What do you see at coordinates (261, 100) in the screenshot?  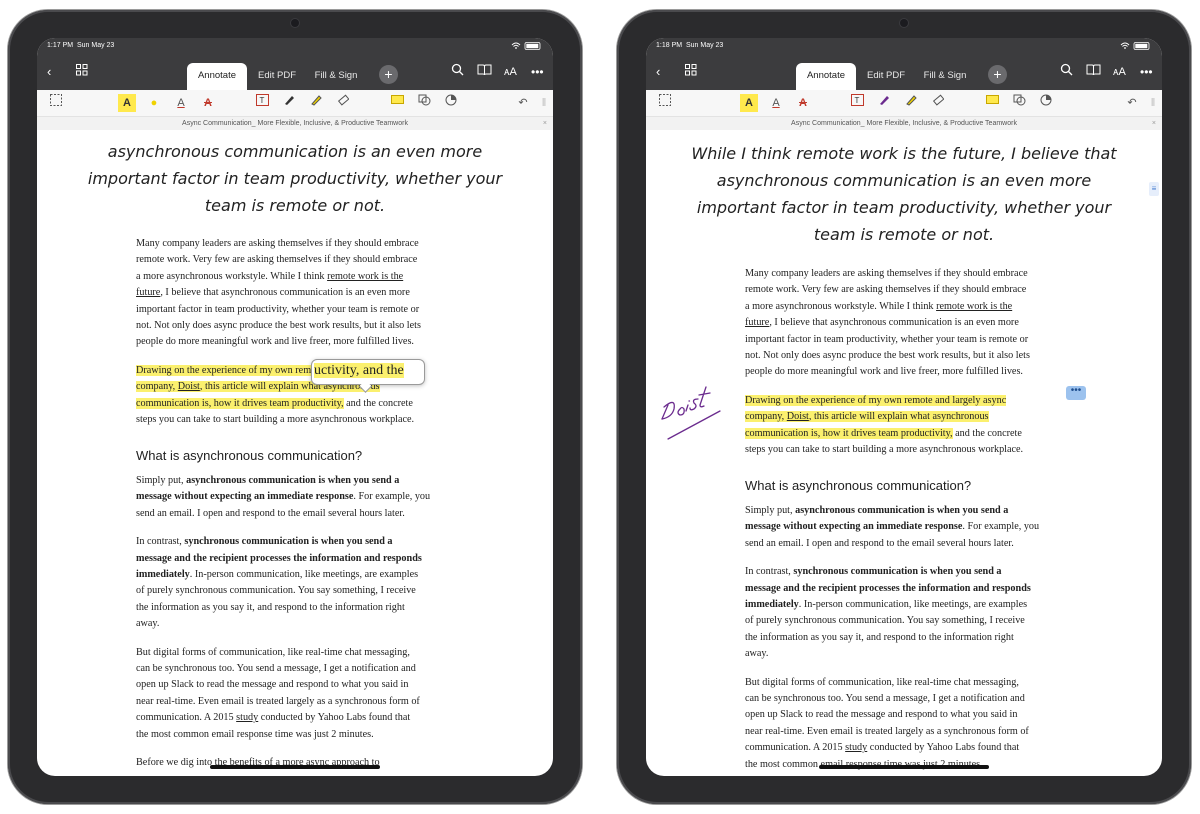 I see `svg-text: T` at bounding box center [261, 100].